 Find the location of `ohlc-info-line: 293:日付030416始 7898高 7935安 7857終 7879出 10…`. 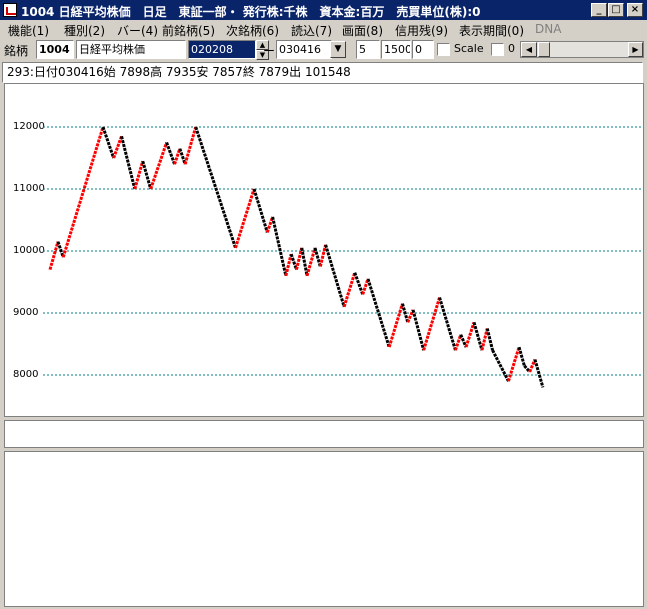

ohlc-info-line: 293:日付030416始 7898高 7935安 7857終 7879出 10… is located at coordinates (322, 72).